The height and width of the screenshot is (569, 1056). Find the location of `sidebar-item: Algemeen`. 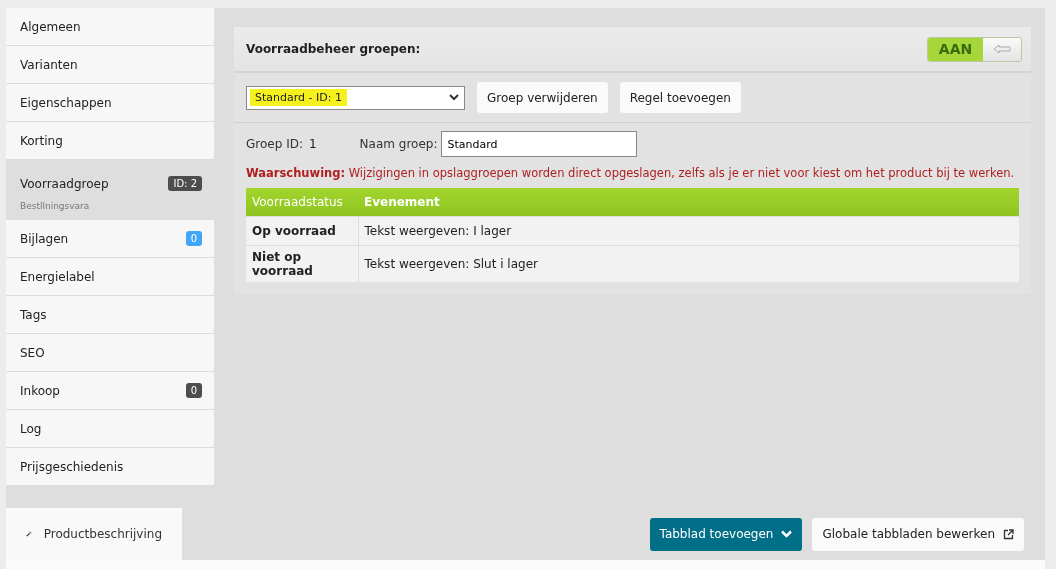

sidebar-item: Algemeen is located at coordinates (110, 27).